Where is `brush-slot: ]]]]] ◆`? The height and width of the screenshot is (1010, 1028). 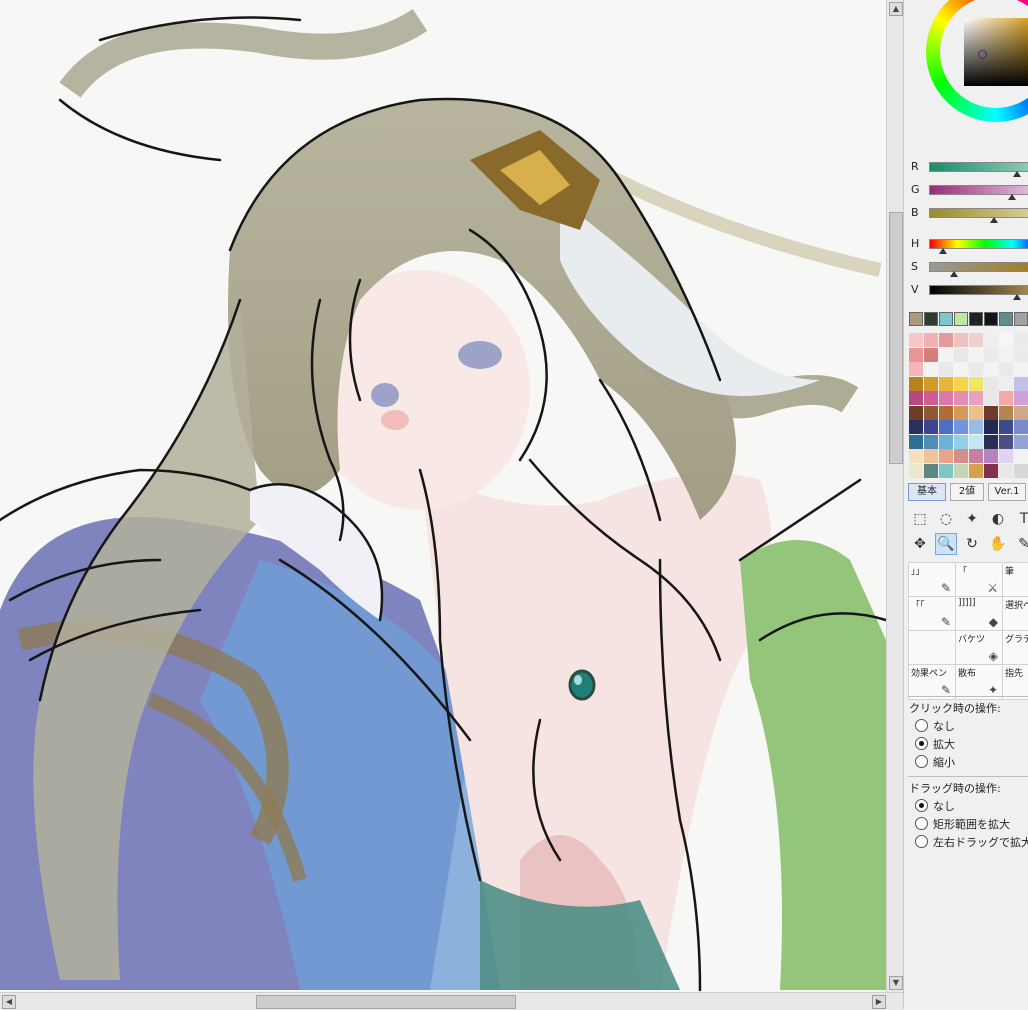
brush-slot: ]]]]] ◆ is located at coordinates (979, 614).